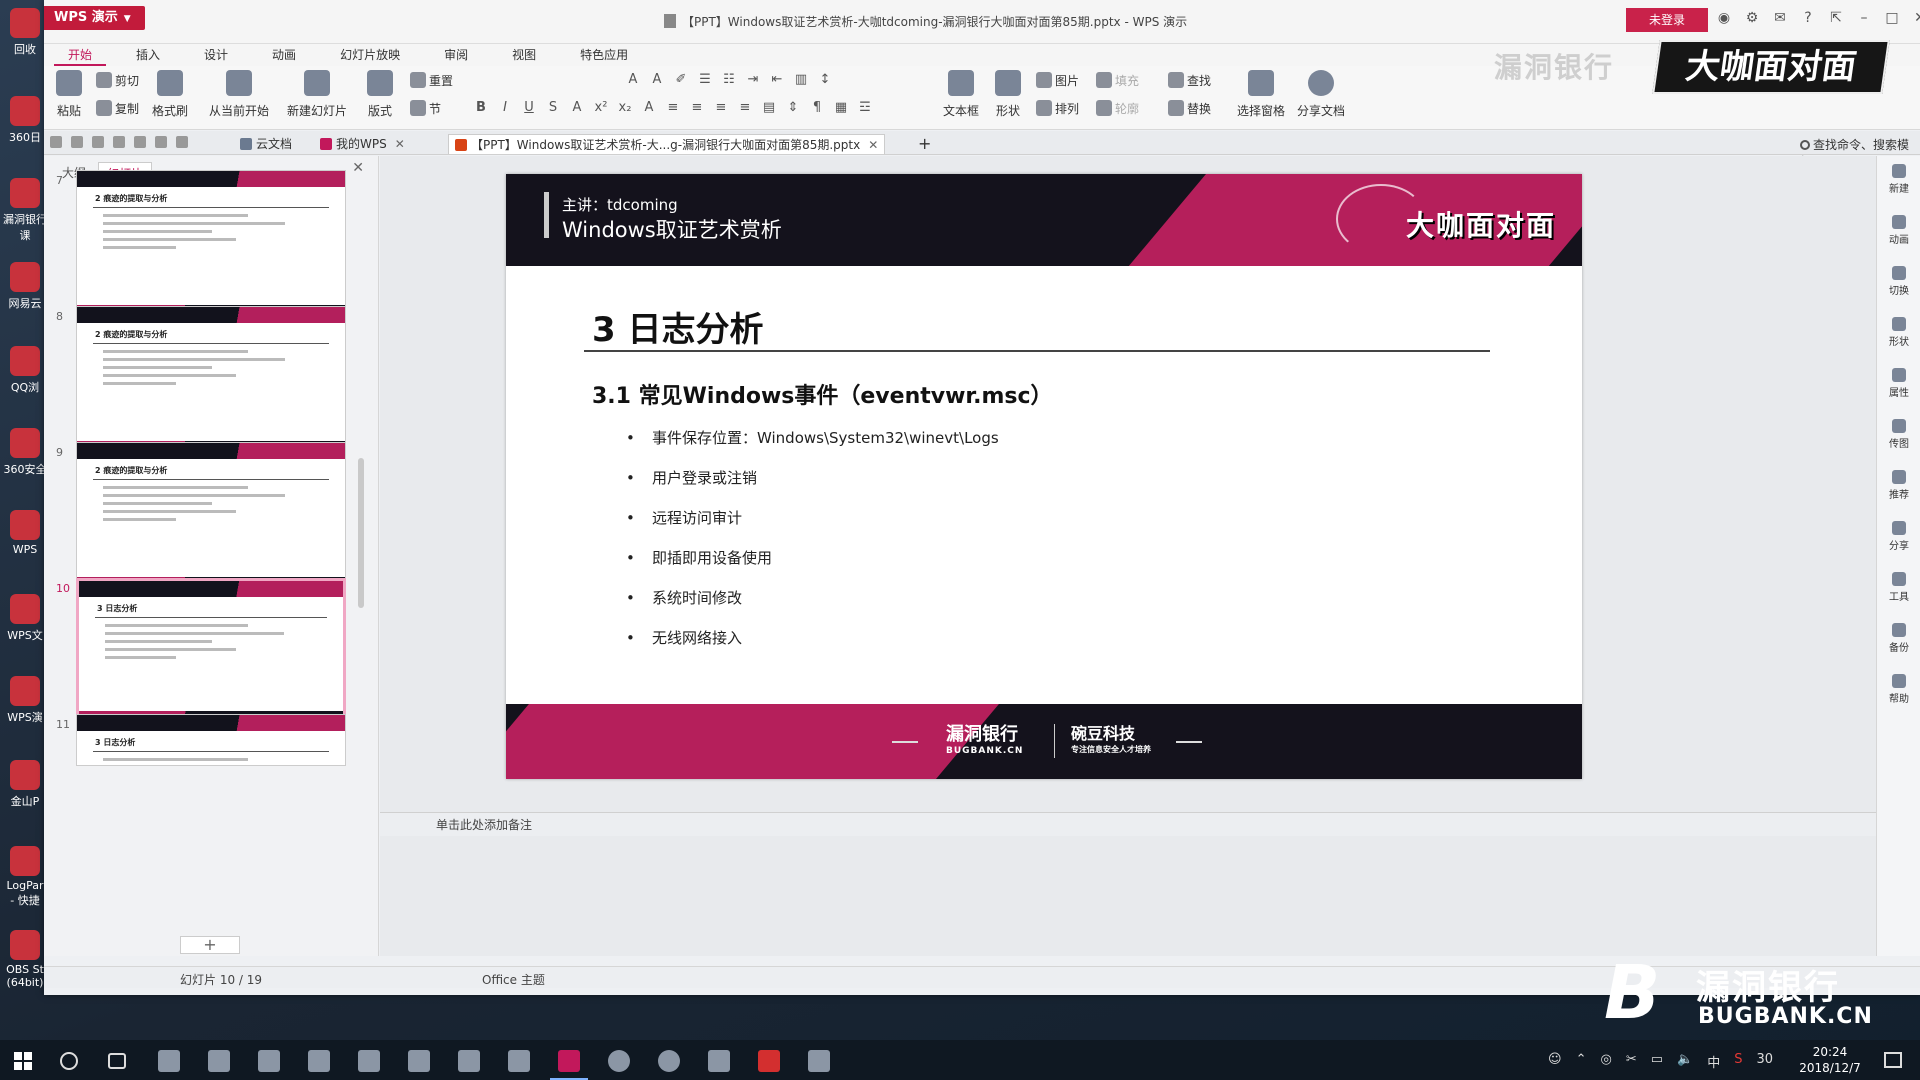 The width and height of the screenshot is (1920, 1080). I want to click on new-slide-button: 新建幻灯片, so click(317, 94).